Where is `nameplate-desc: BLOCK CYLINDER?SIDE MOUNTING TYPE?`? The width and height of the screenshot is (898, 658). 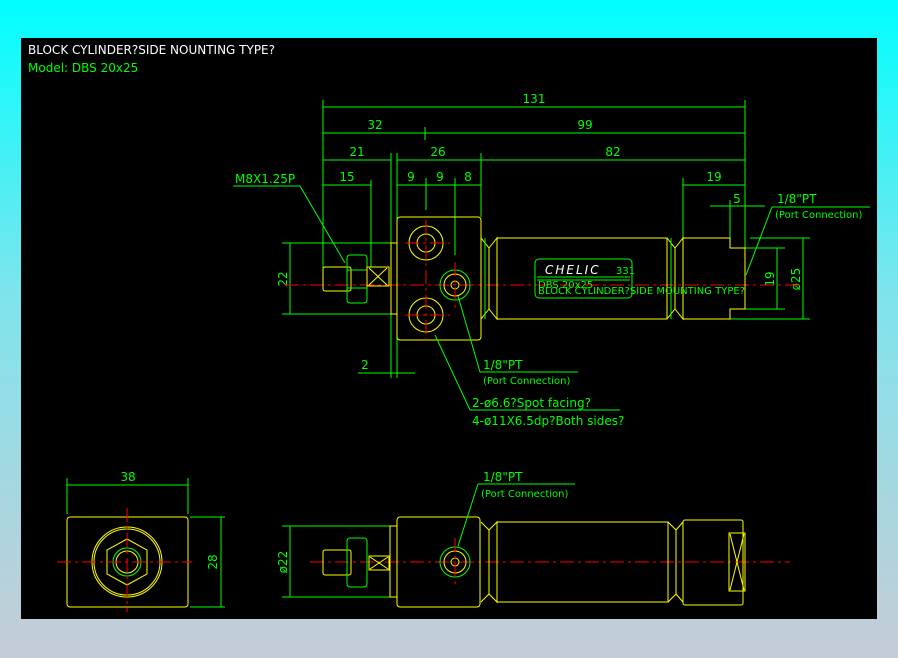 nameplate-desc: BLOCK CYLINDER?SIDE MOUNTING TYPE? is located at coordinates (641, 291).